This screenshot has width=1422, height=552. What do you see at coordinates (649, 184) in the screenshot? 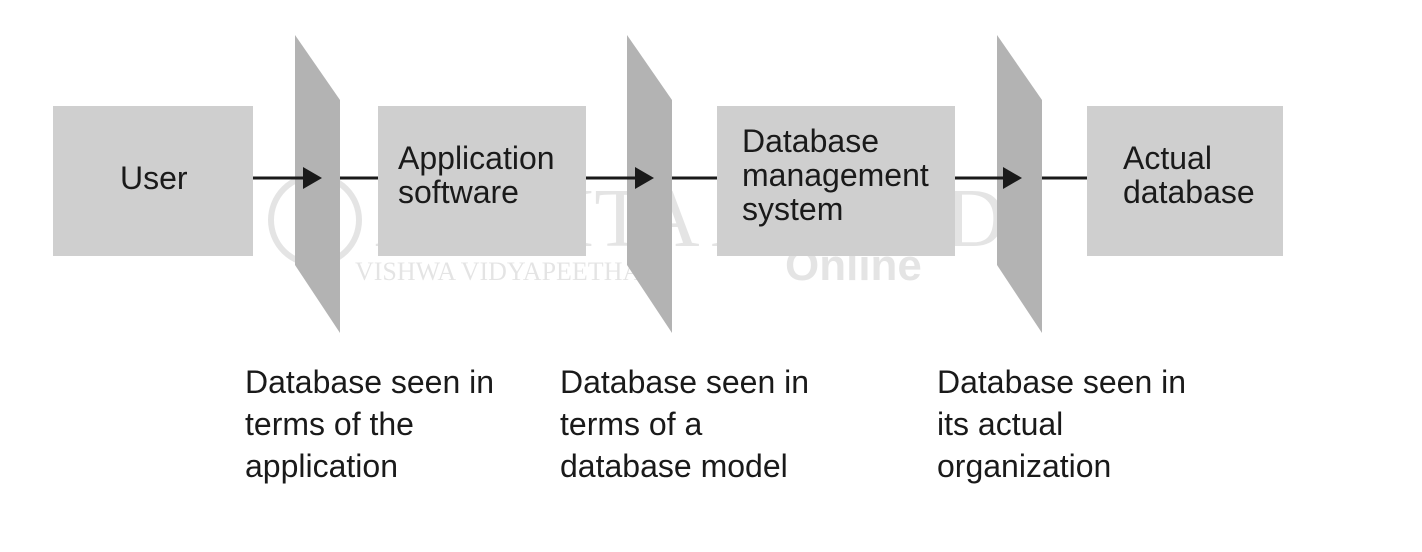
I see `view-plane-model` at bounding box center [649, 184].